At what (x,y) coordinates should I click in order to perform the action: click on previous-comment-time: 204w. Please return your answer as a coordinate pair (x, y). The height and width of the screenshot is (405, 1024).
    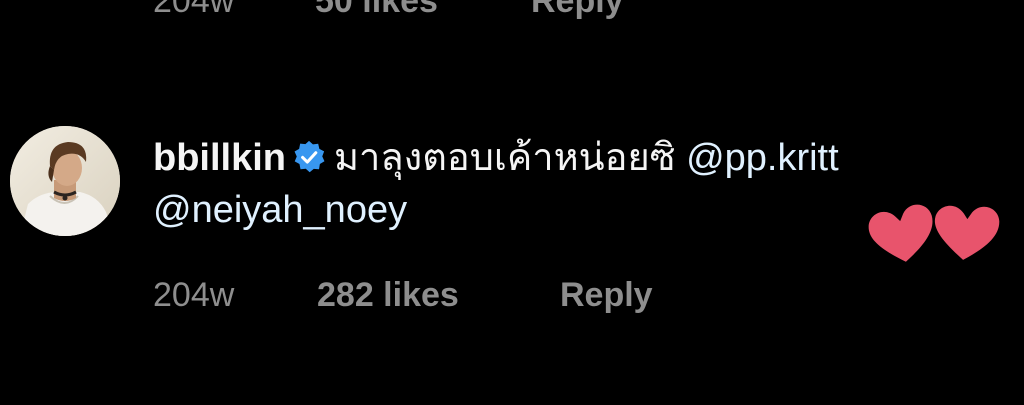
    Looking at the image, I should click on (194, 10).